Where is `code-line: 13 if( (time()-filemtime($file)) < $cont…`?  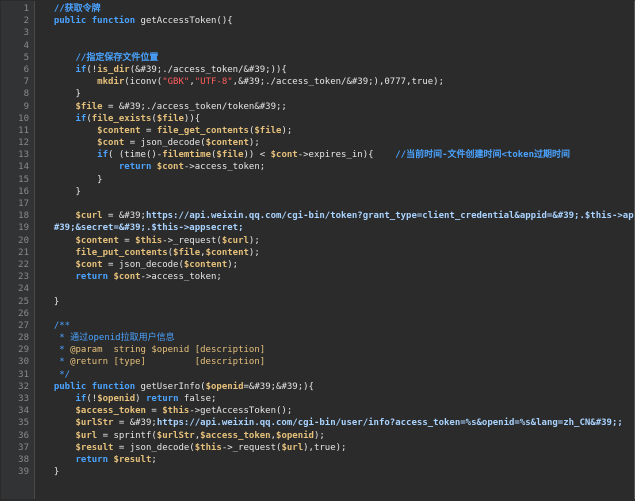 code-line: 13 if( (time()-filemtime($file)) < $cont… is located at coordinates (317, 155).